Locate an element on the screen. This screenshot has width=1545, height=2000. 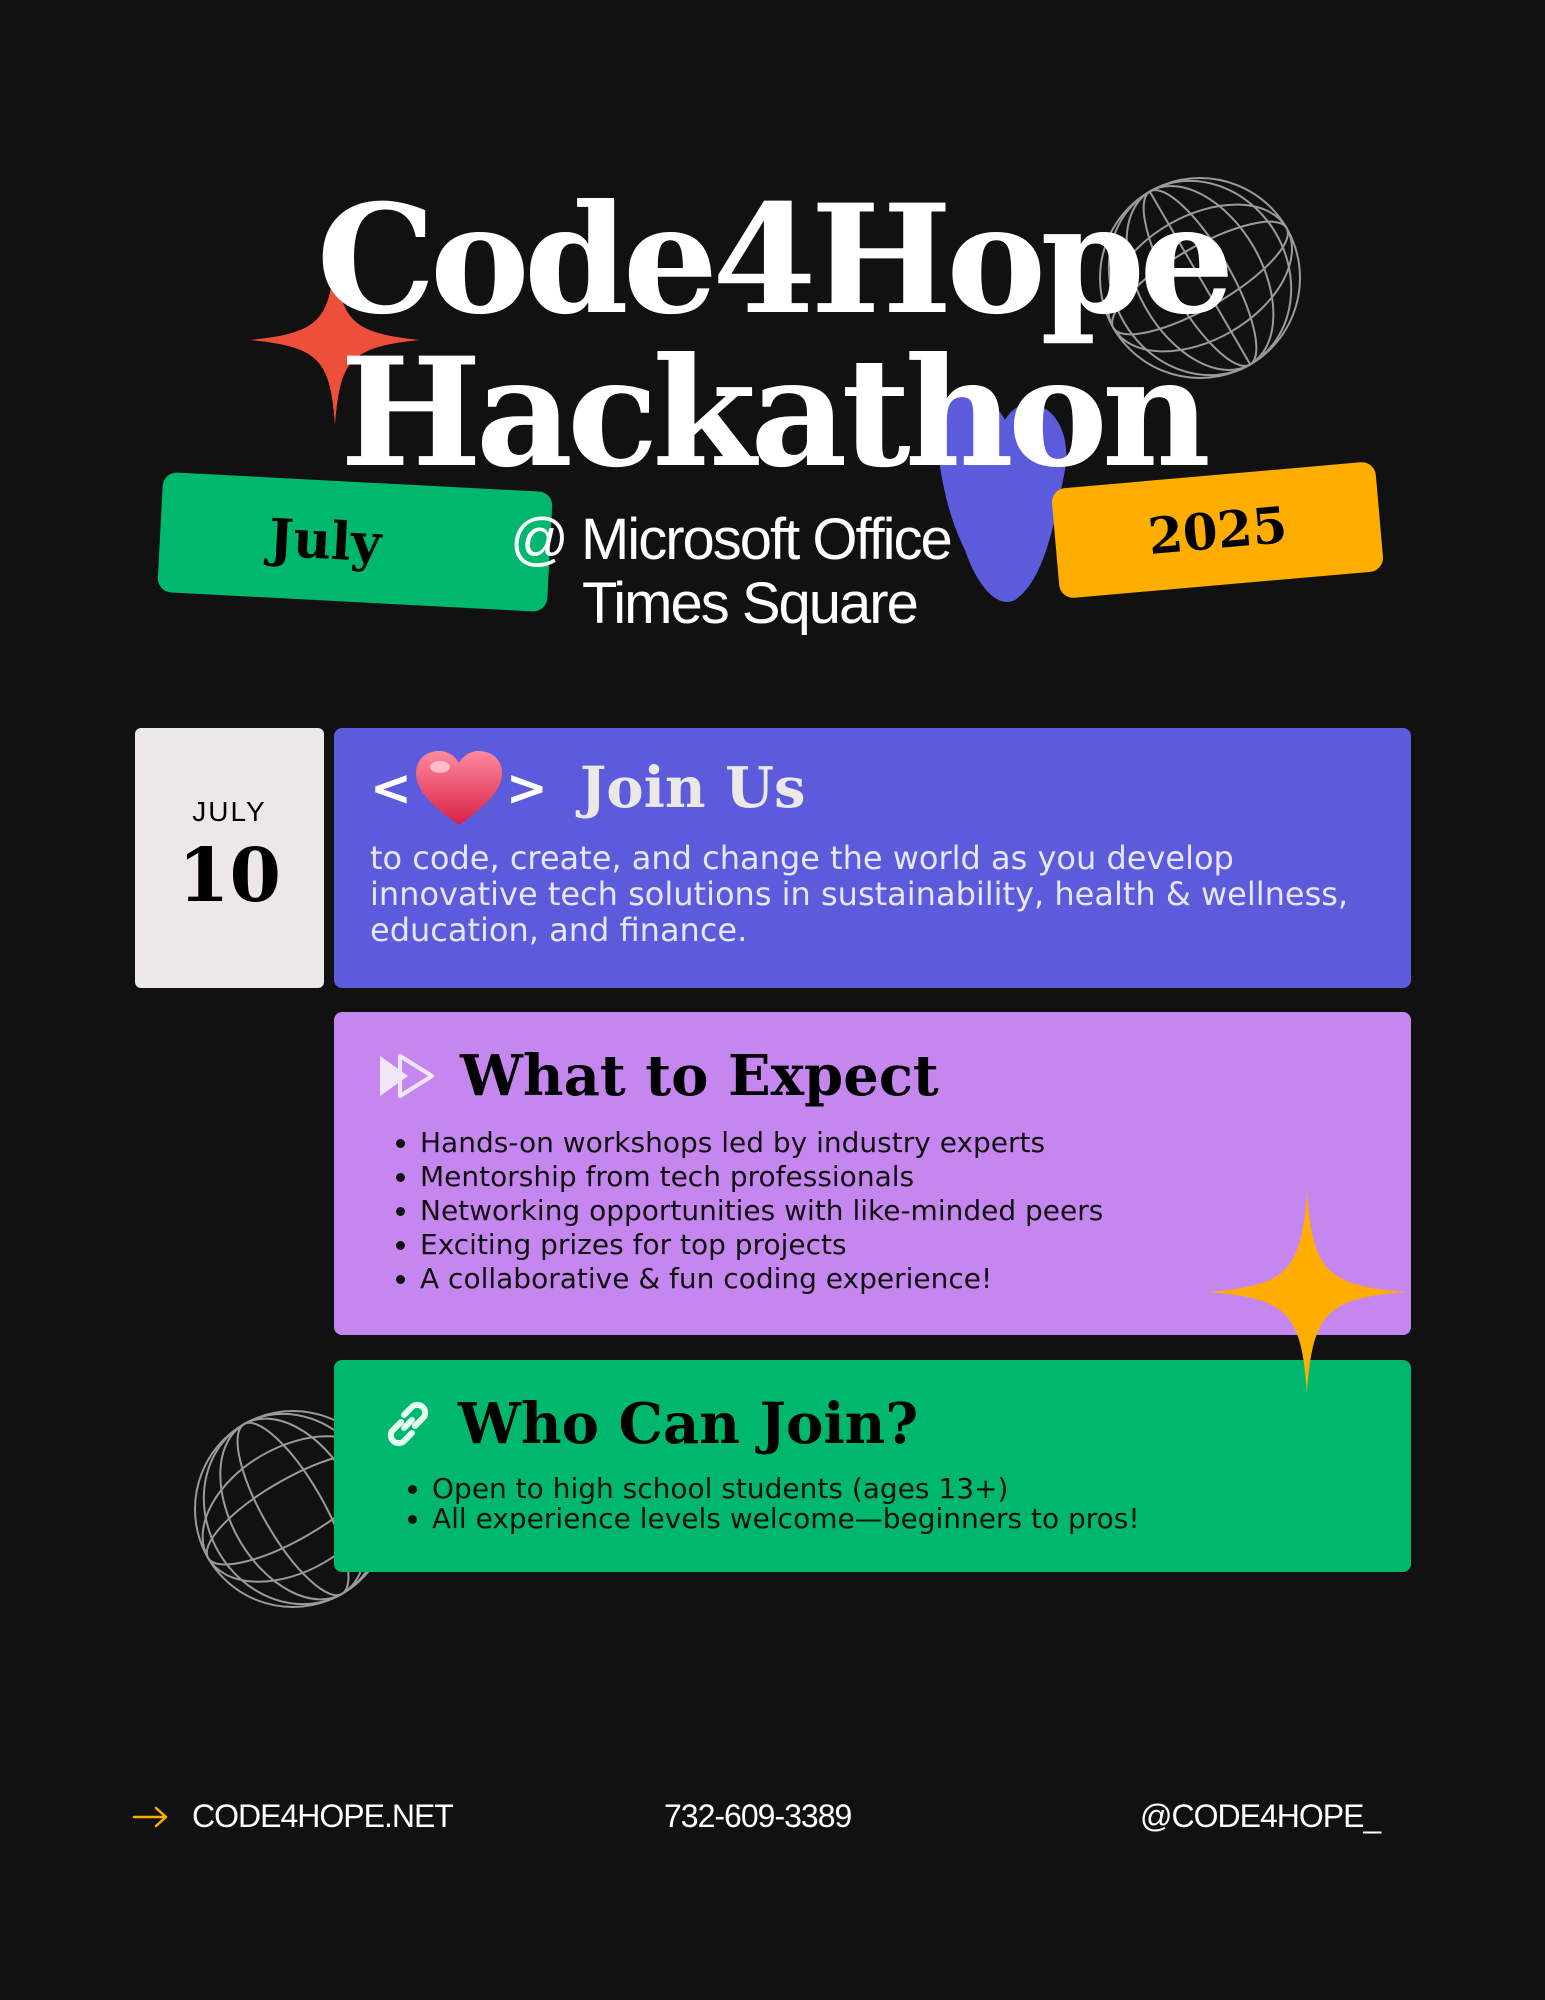
footer-phone: 732-609-3389 is located at coordinates (758, 1816).